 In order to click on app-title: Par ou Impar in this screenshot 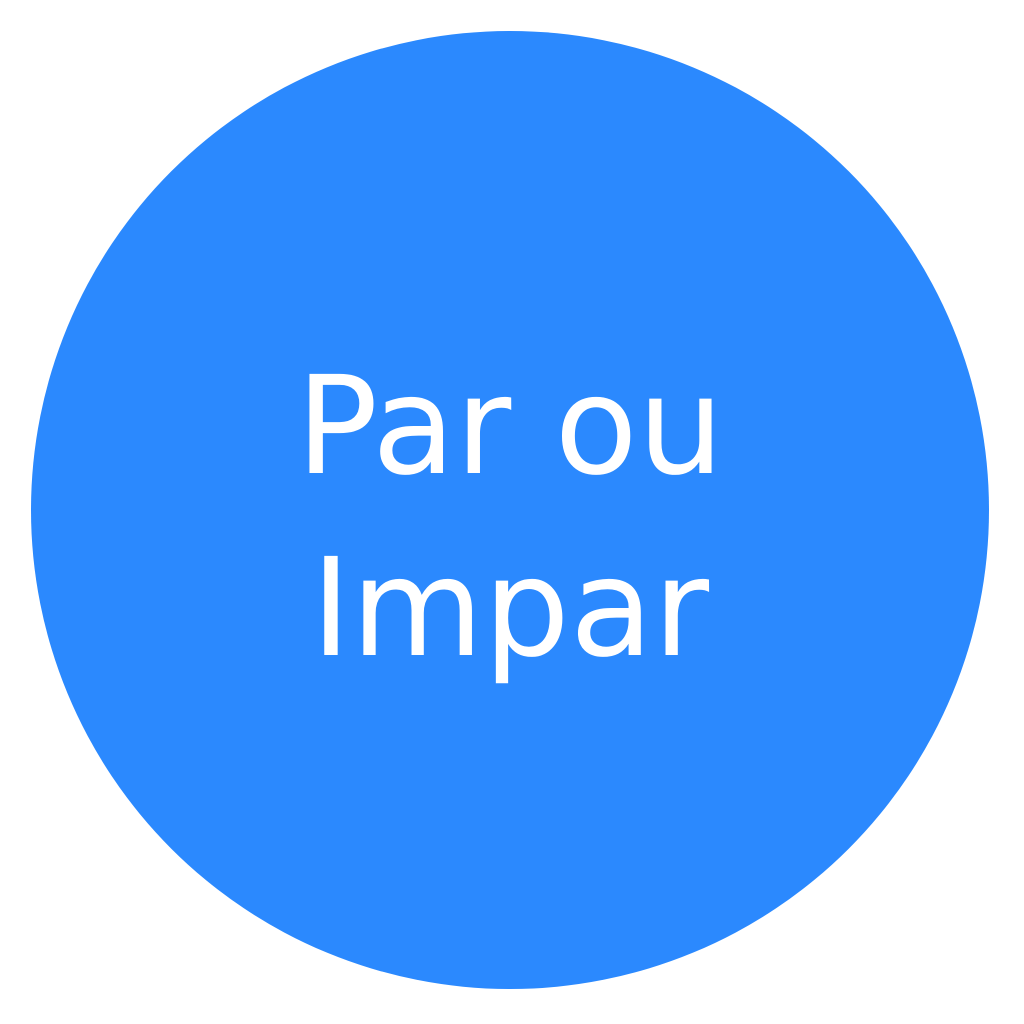, I will do `click(510, 518)`.